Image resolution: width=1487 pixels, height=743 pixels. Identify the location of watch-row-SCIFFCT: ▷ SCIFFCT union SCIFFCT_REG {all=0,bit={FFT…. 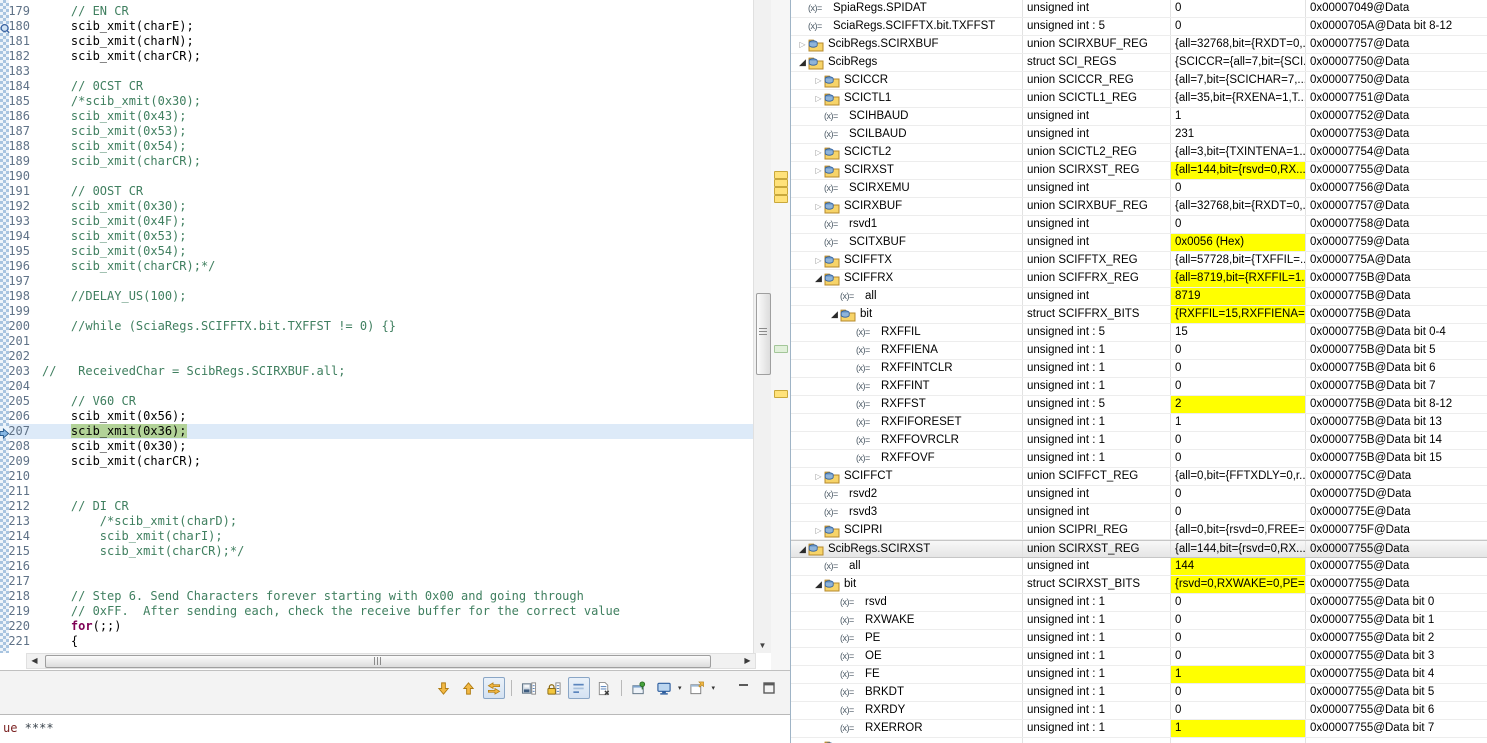
(1139, 477).